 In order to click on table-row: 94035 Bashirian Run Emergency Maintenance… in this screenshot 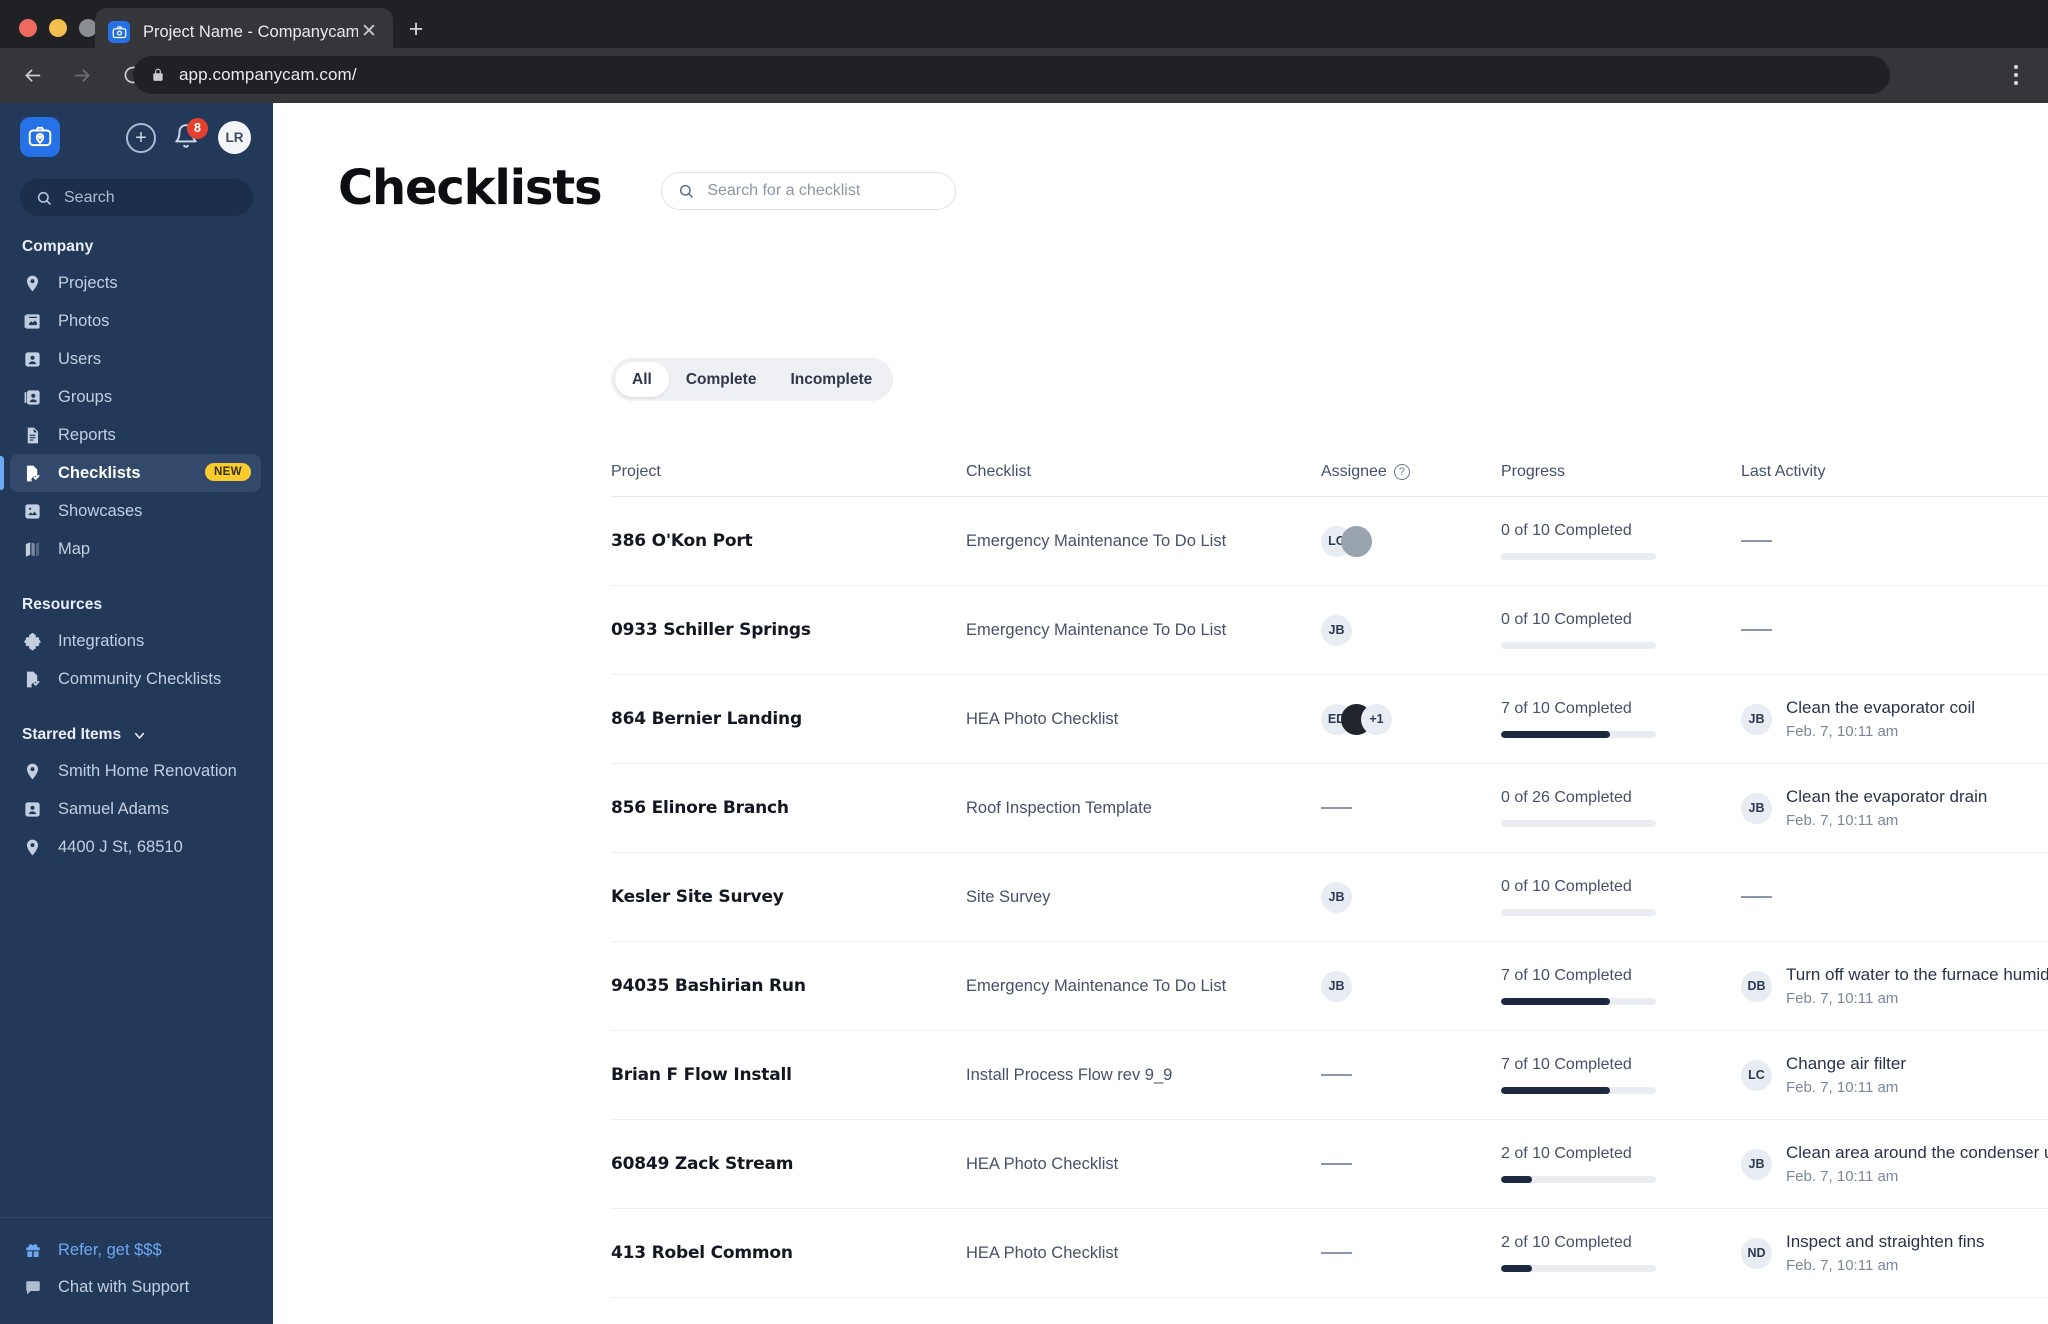, I will do `click(1329, 986)`.